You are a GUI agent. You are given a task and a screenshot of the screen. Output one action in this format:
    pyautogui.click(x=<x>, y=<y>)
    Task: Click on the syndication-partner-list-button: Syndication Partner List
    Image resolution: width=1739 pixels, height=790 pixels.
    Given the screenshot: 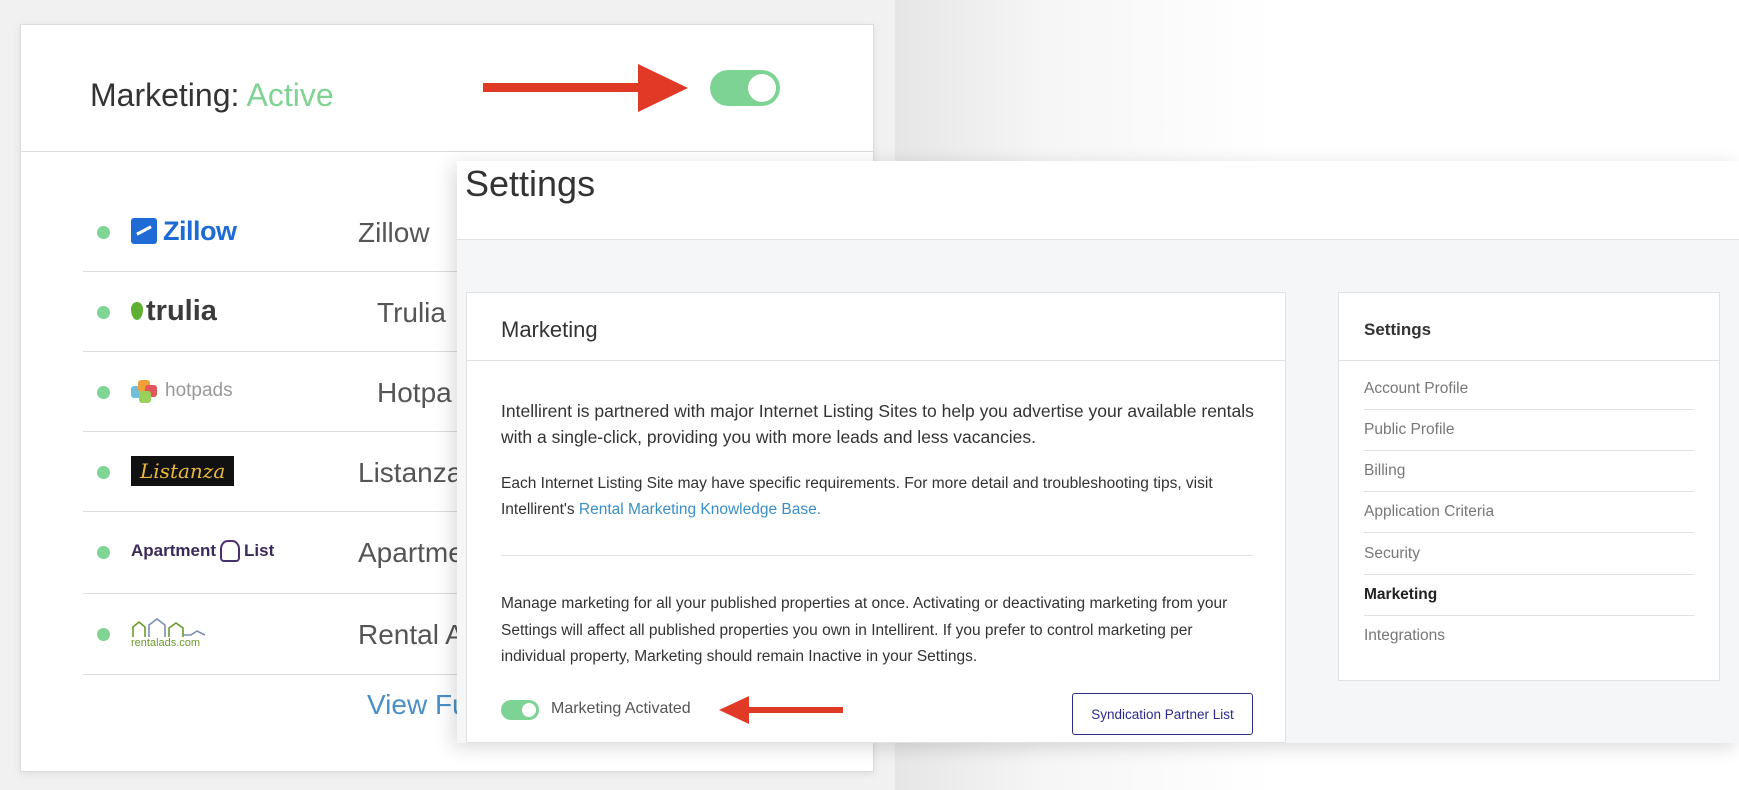 What is the action you would take?
    pyautogui.click(x=1162, y=714)
    